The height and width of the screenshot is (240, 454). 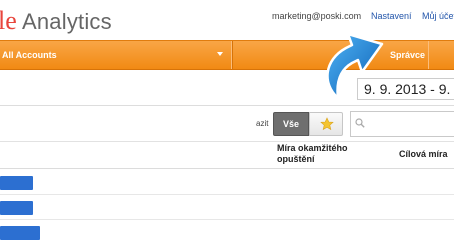 I want to click on logo-letter: le, so click(x=8, y=20).